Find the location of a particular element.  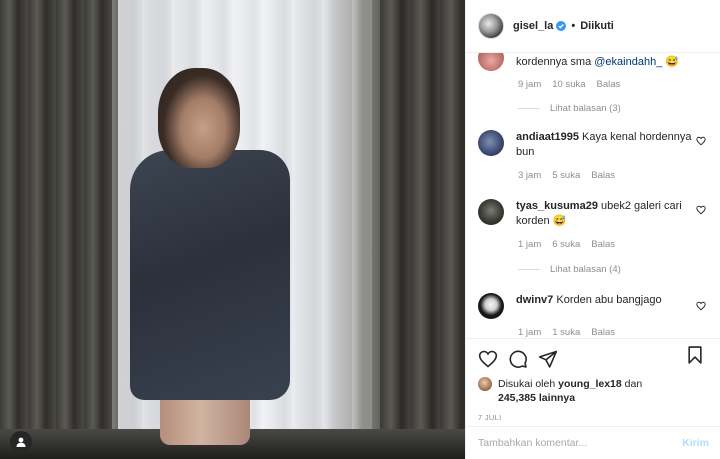

comment-text: tyas_kusuma29 ubek2 galeri cari korden 😅 is located at coordinates (604, 214).